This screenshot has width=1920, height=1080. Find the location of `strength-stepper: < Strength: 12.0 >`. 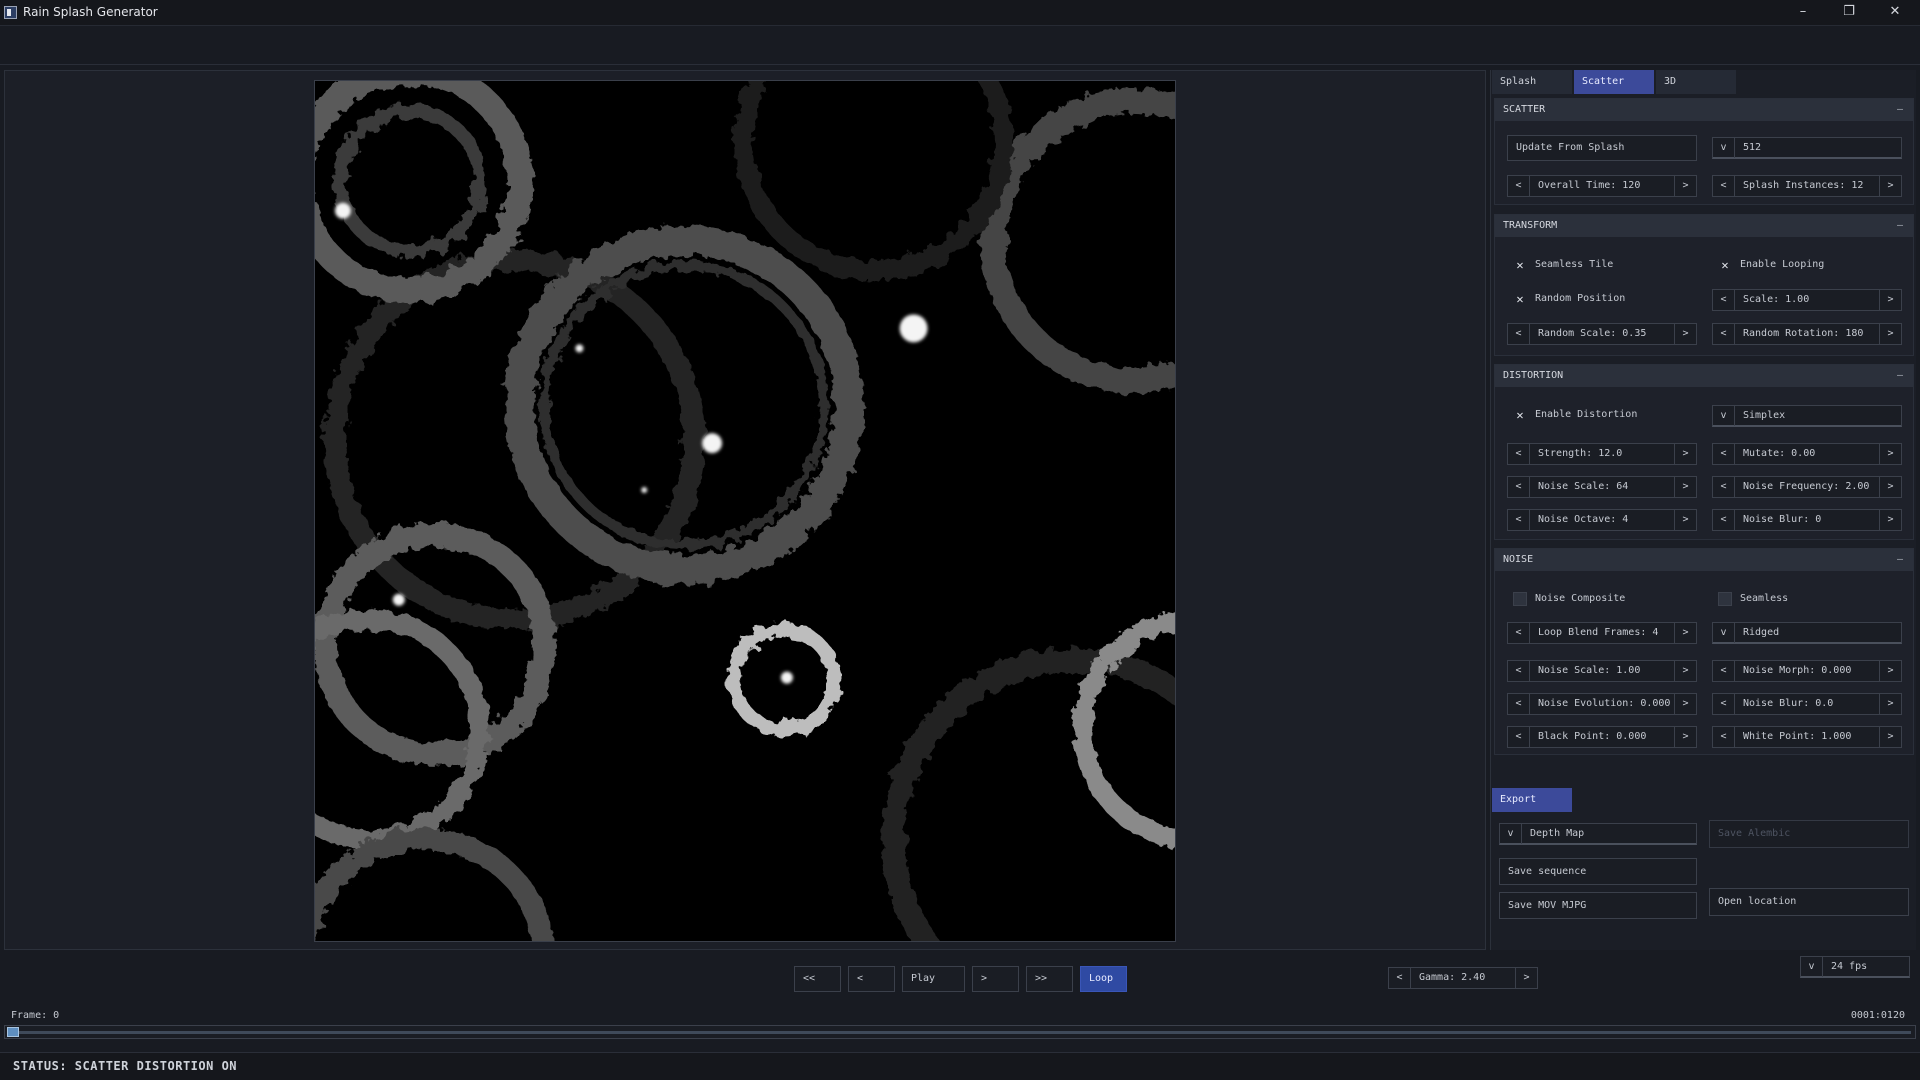

strength-stepper: < Strength: 12.0 > is located at coordinates (1602, 454).